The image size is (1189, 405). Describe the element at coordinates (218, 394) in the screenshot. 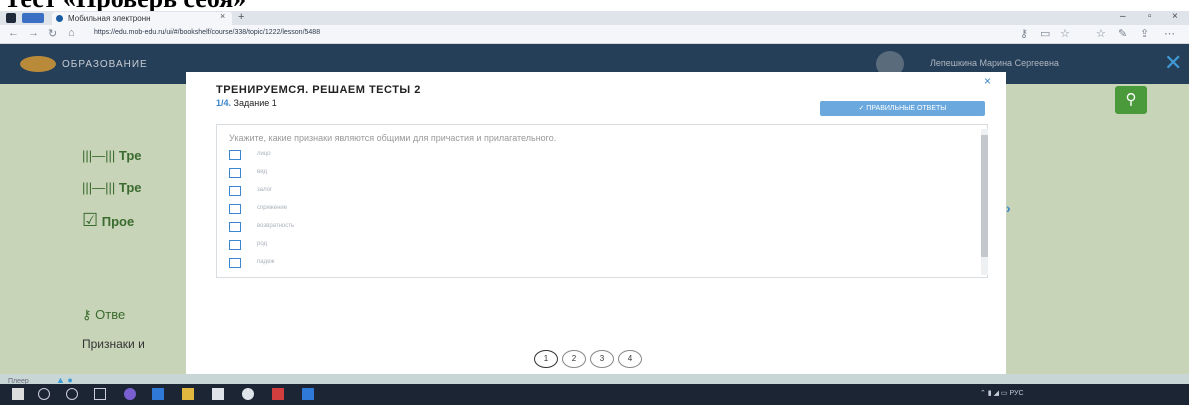

I see `store-icon` at that location.